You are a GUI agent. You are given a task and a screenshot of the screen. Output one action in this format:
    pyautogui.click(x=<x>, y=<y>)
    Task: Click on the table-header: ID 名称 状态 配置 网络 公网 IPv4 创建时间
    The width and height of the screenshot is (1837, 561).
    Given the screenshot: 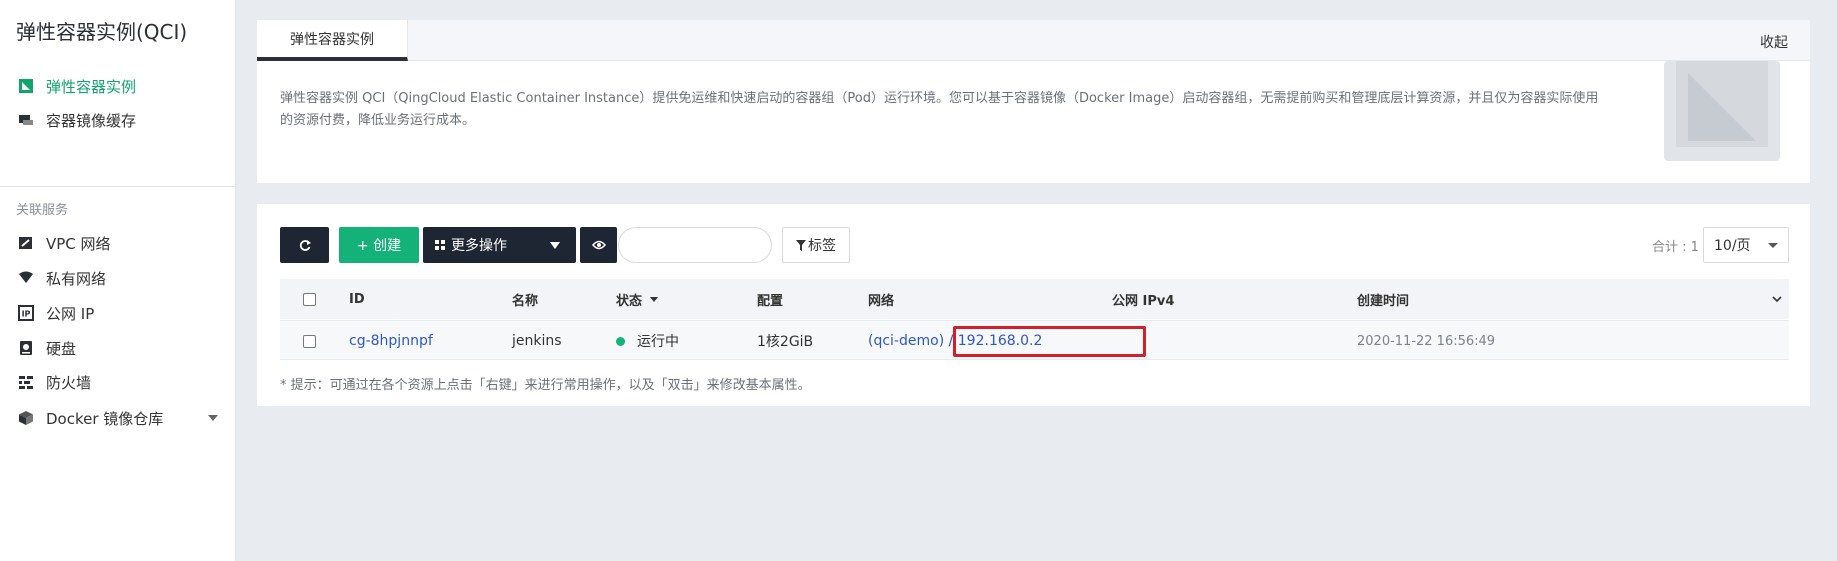 What is the action you would take?
    pyautogui.click(x=1034, y=299)
    